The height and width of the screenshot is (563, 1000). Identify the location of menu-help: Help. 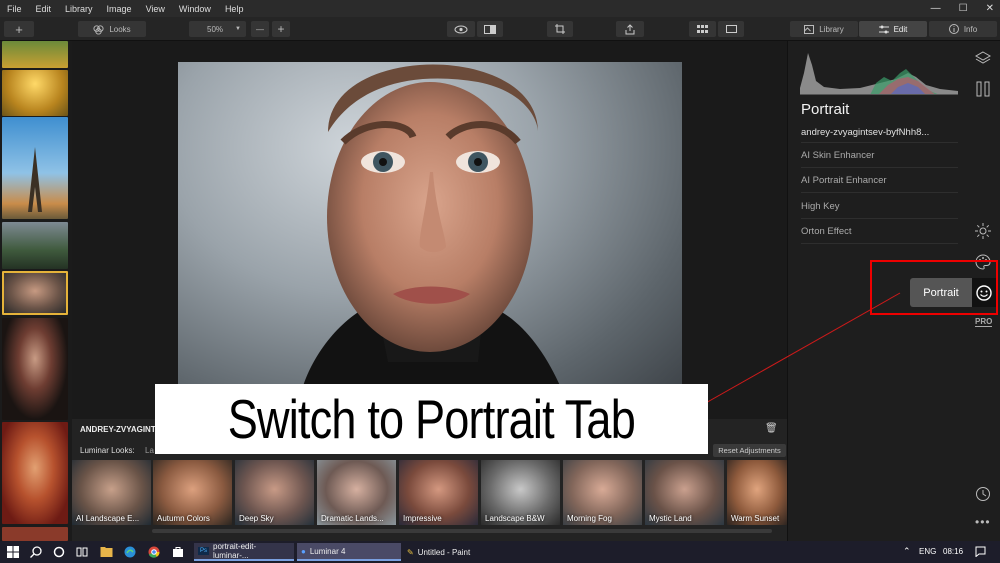
(234, 9).